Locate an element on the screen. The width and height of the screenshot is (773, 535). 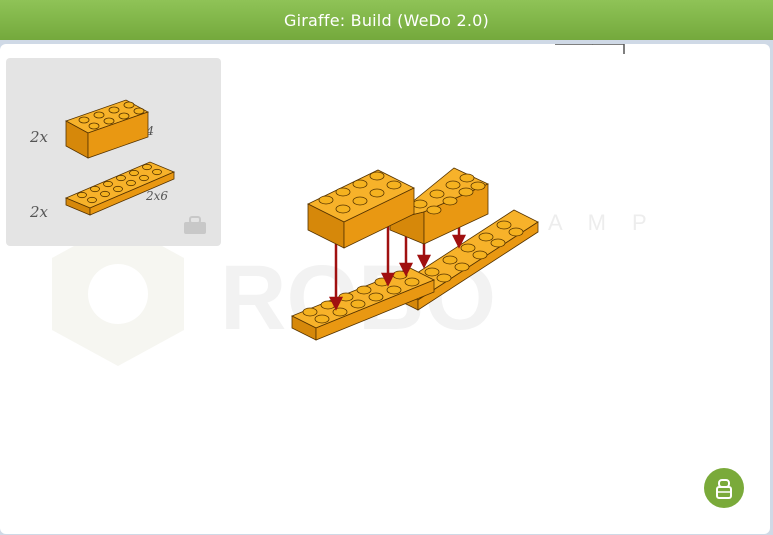
bag-icon is located at coordinates (724, 489).